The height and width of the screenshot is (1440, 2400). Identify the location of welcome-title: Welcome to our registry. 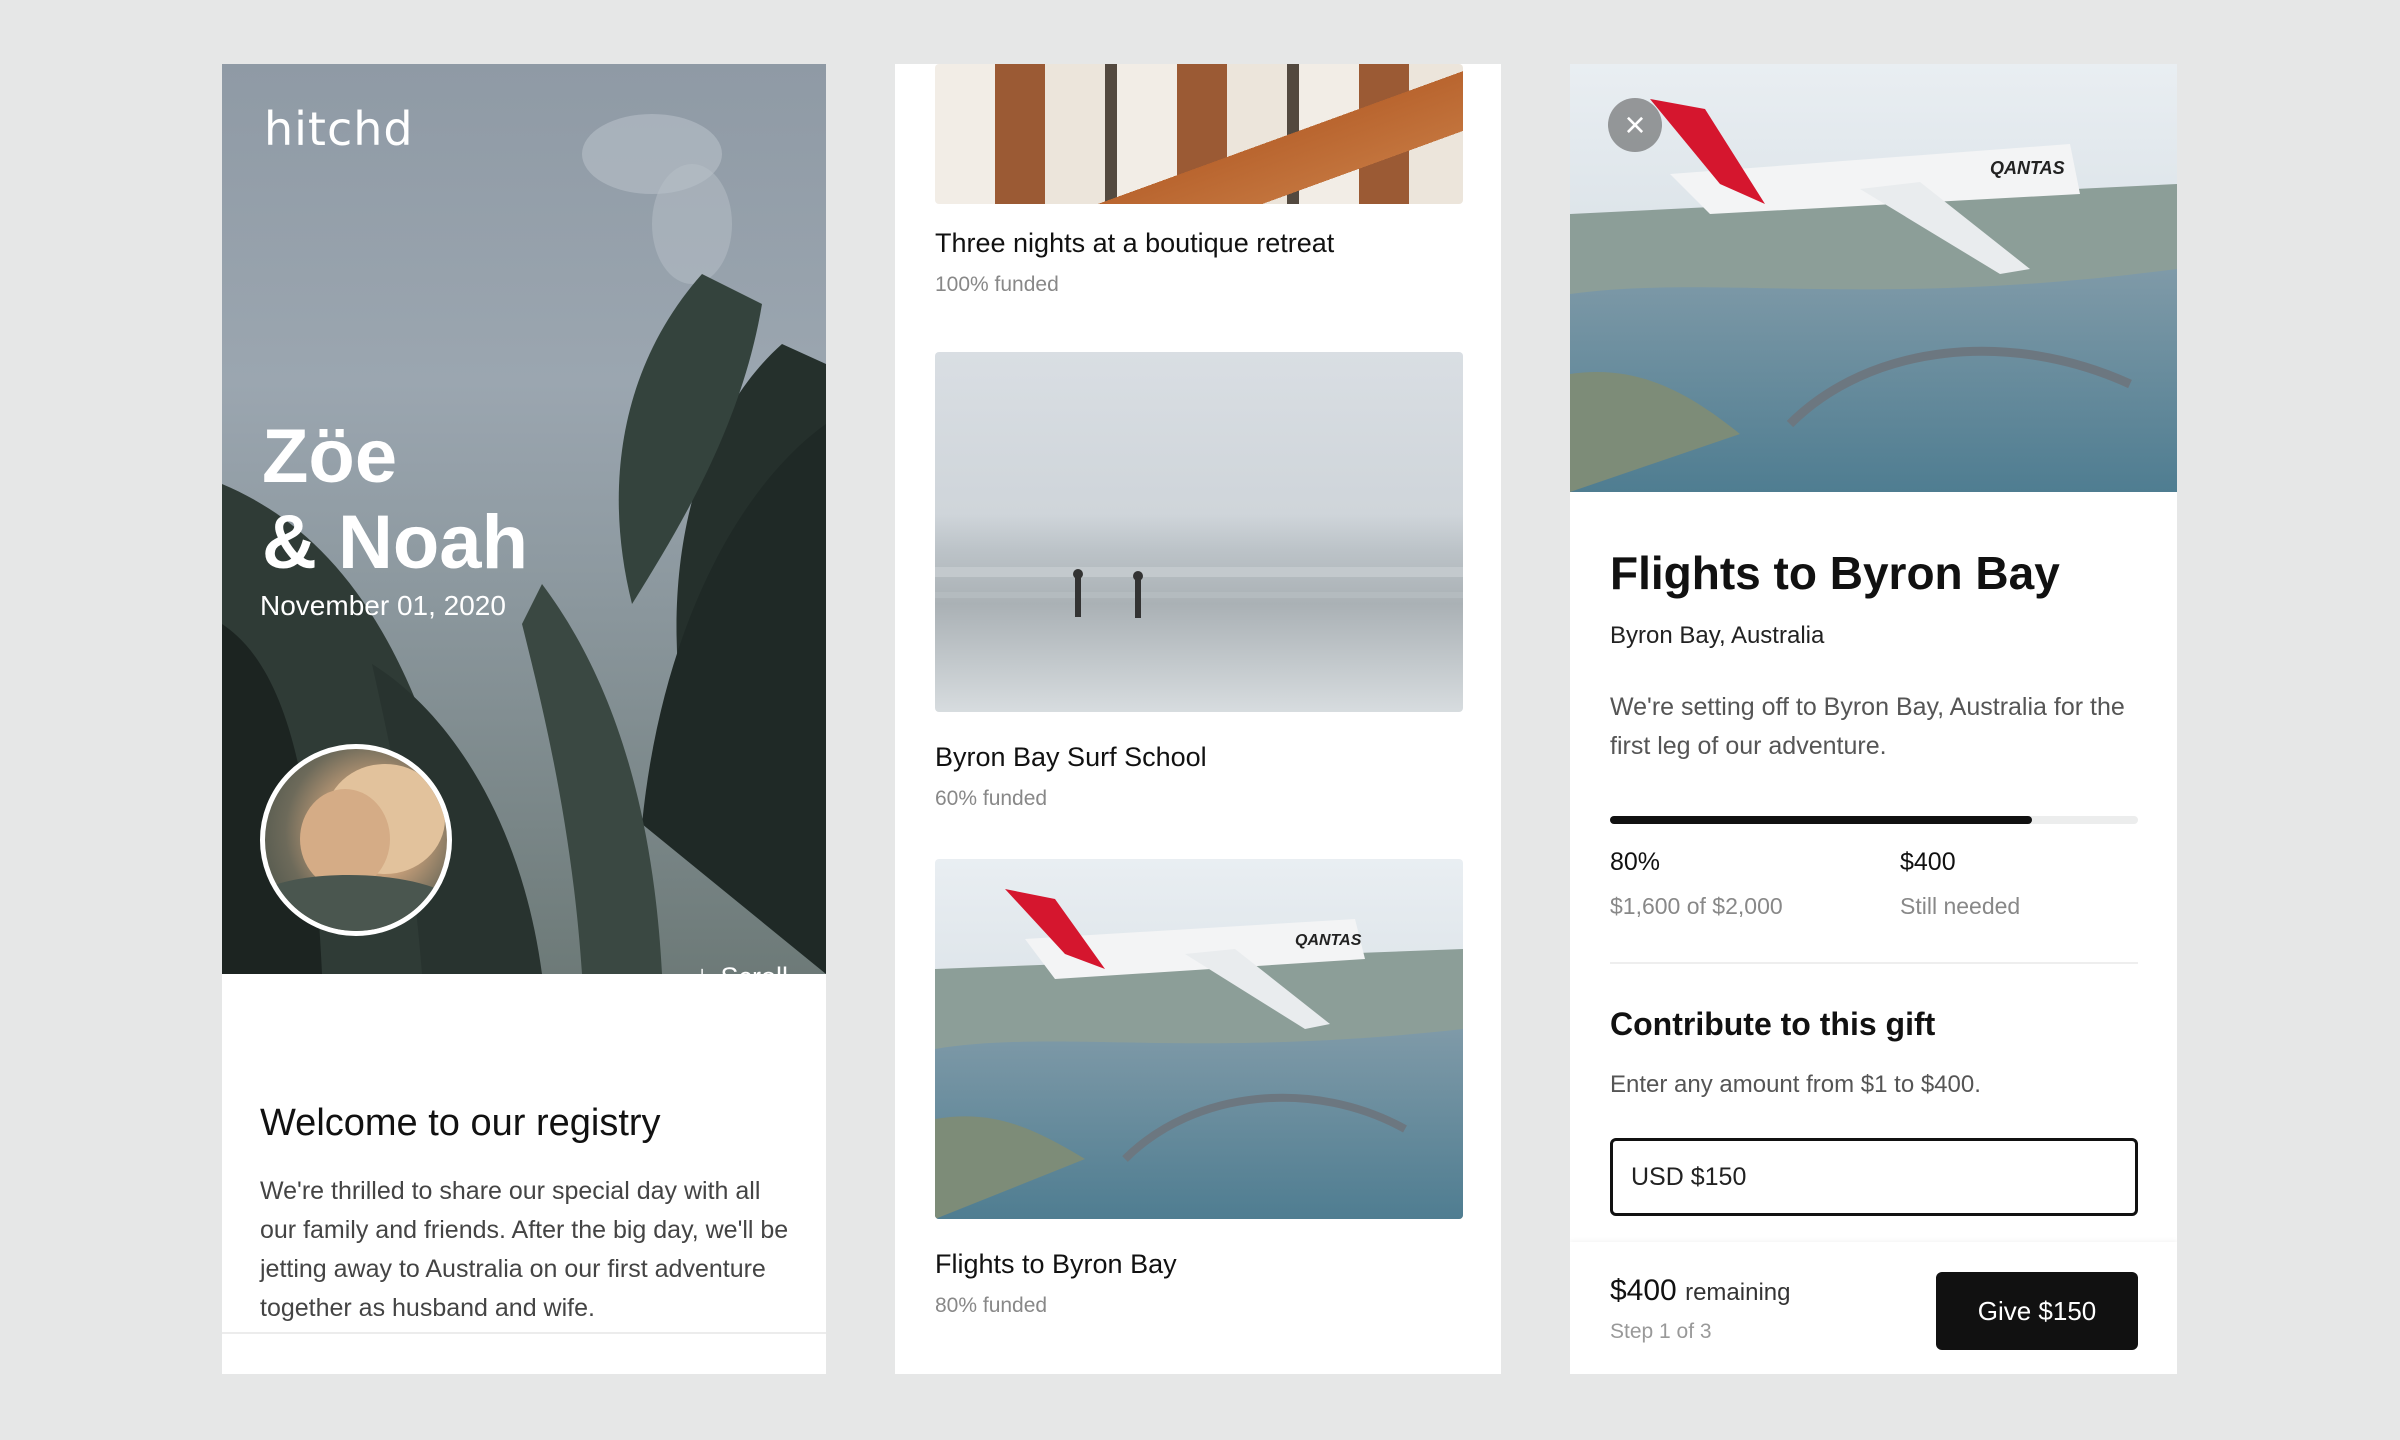
(460, 1123).